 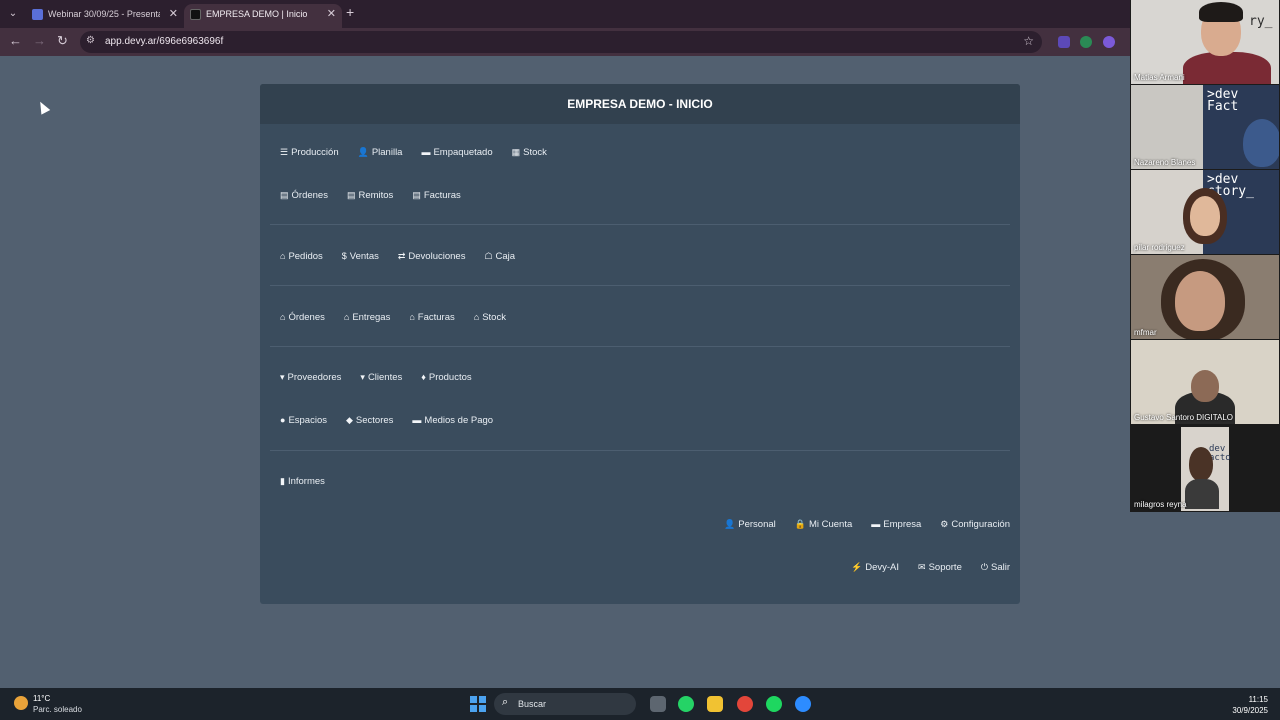 What do you see at coordinates (21, 703) in the screenshot?
I see `weather-icon` at bounding box center [21, 703].